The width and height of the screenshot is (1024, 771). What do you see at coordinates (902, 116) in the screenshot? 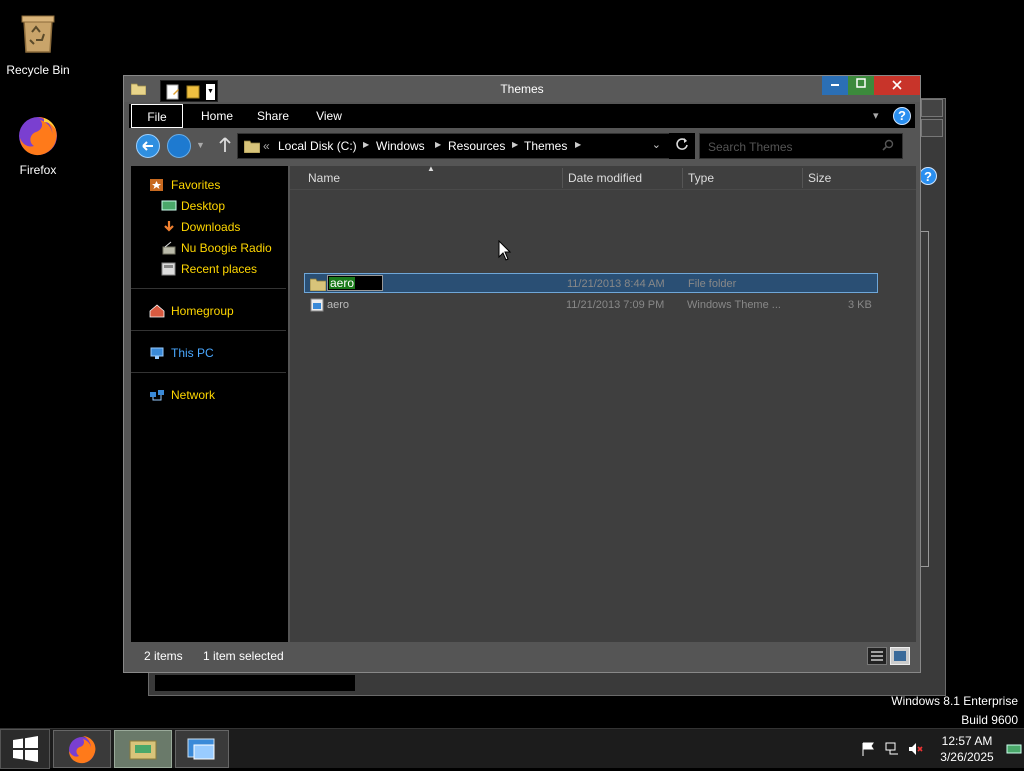
I see `help-icon: ?` at bounding box center [902, 116].